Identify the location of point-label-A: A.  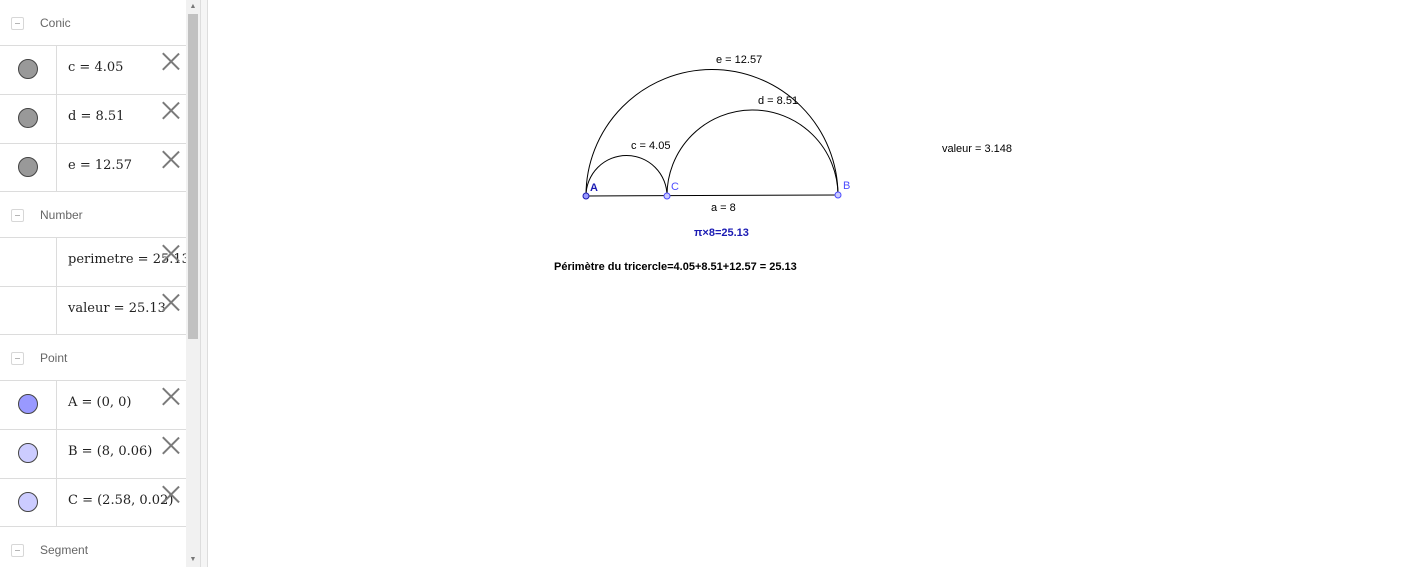
(594, 188).